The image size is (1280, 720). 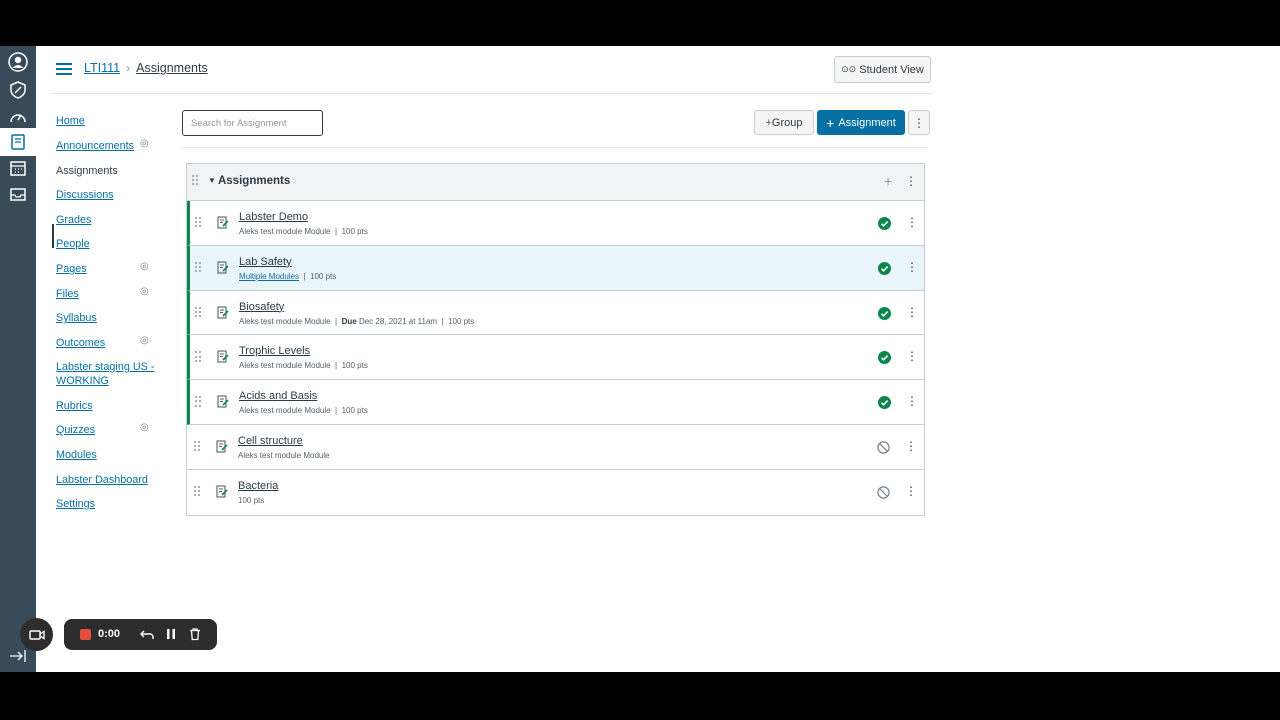 I want to click on student-view-button: ⊙⊙ Student View, so click(x=882, y=69).